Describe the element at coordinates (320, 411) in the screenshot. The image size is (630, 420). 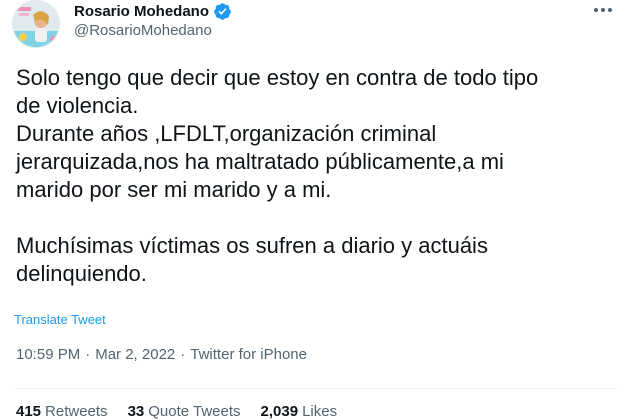
I see `likes-label: Likes` at that location.